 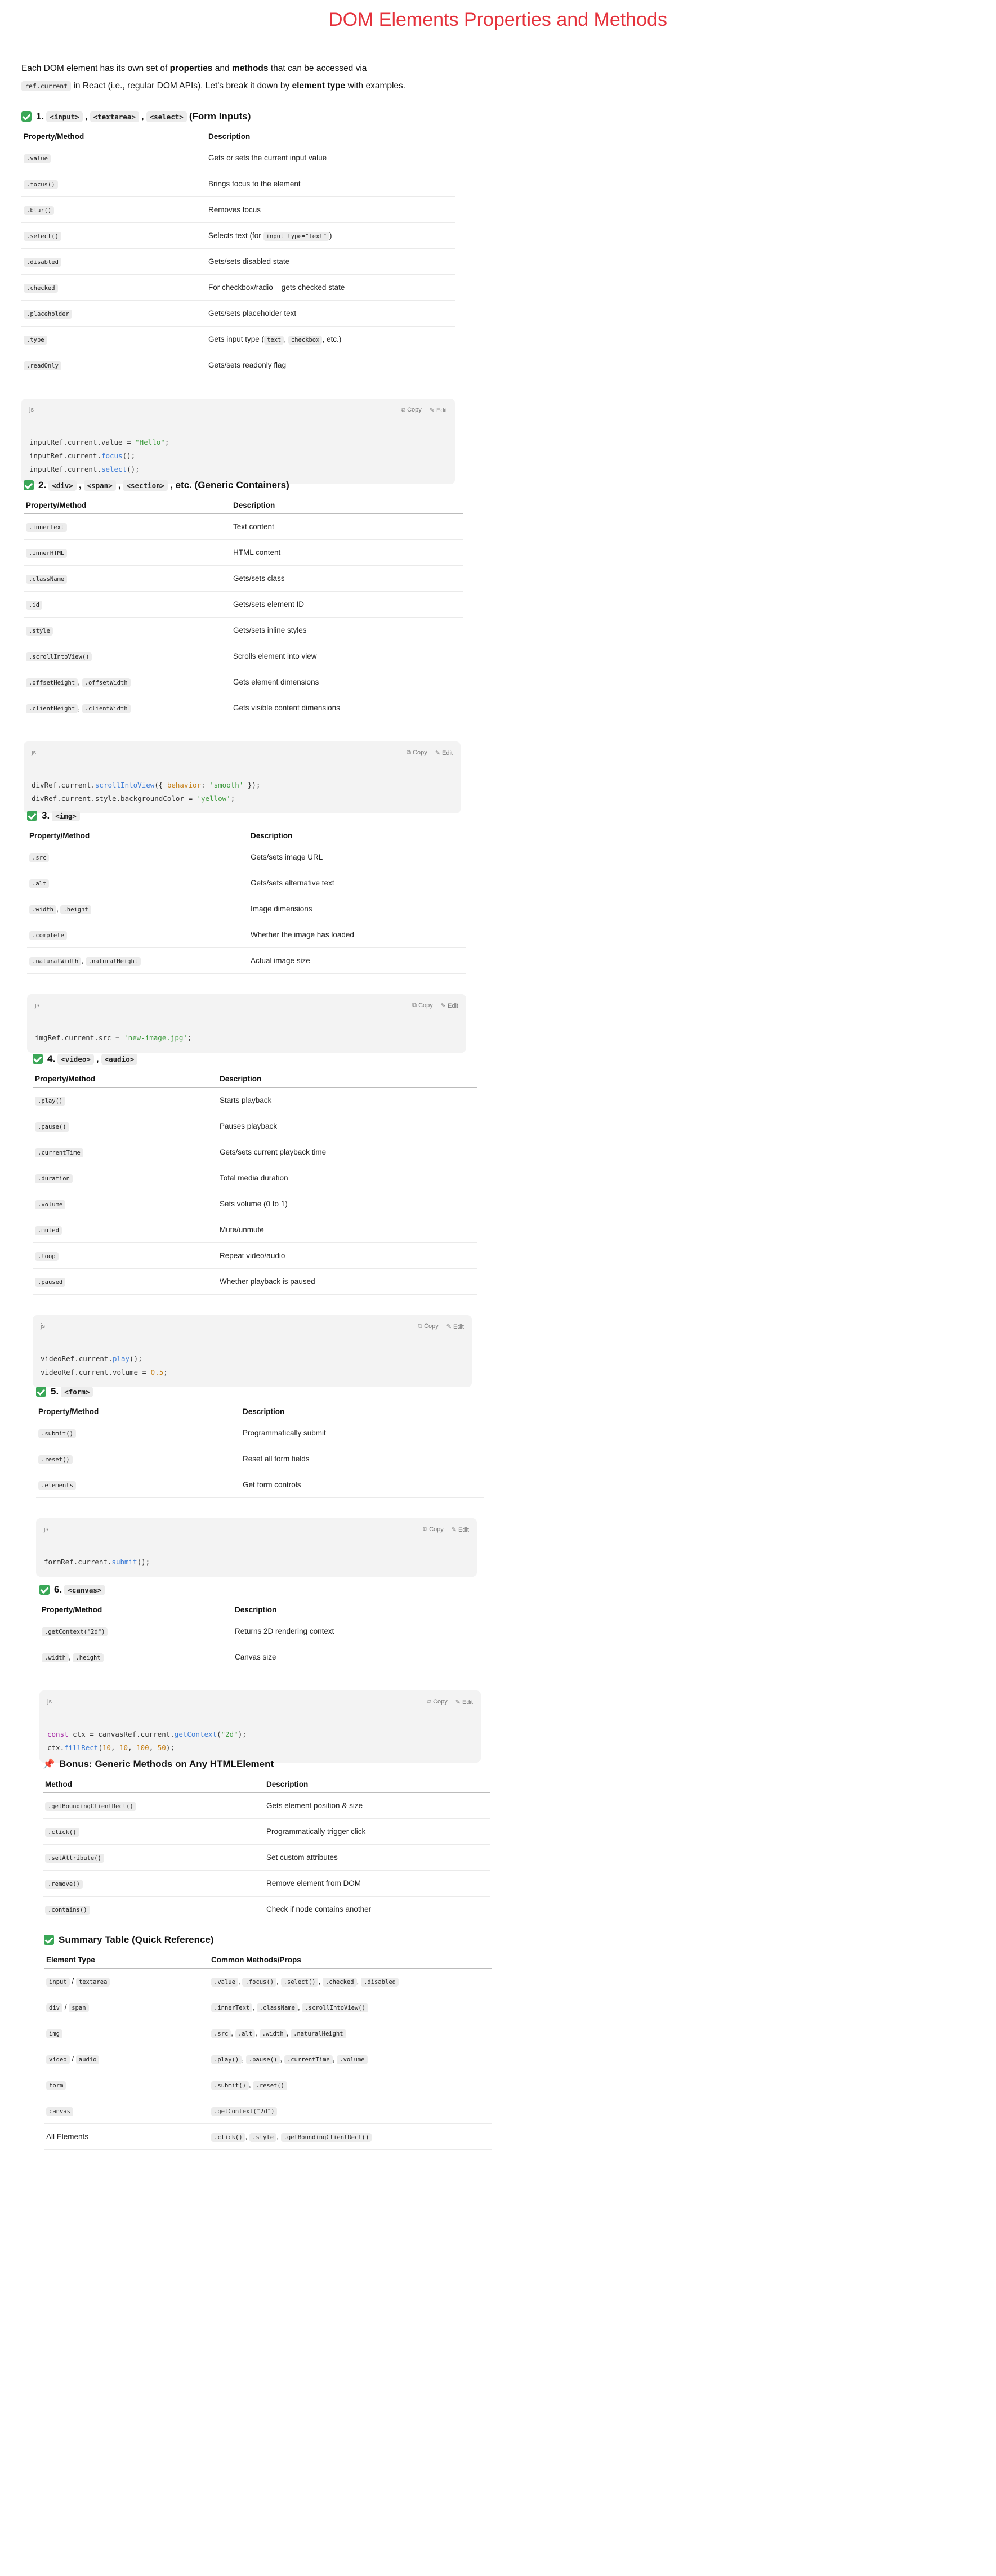 What do you see at coordinates (274, 340) in the screenshot?
I see `inline-code: text` at bounding box center [274, 340].